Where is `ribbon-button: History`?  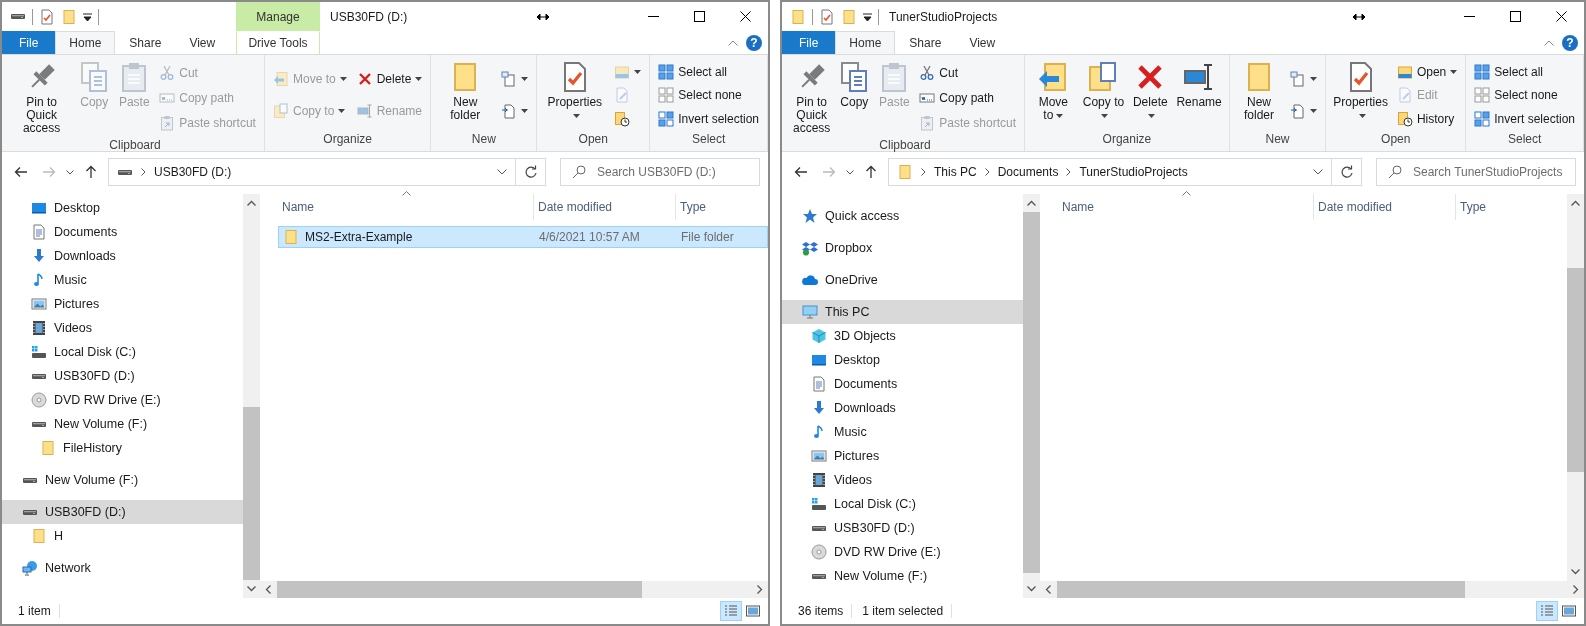
ribbon-button: History is located at coordinates (1427, 118).